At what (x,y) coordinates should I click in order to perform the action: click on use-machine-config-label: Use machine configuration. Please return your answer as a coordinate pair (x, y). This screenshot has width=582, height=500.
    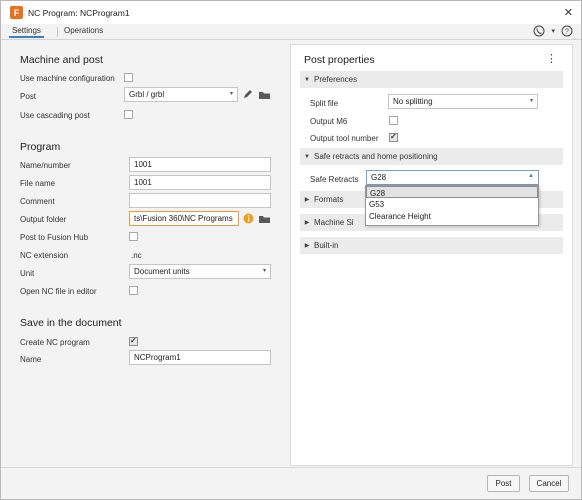
    Looking at the image, I should click on (67, 78).